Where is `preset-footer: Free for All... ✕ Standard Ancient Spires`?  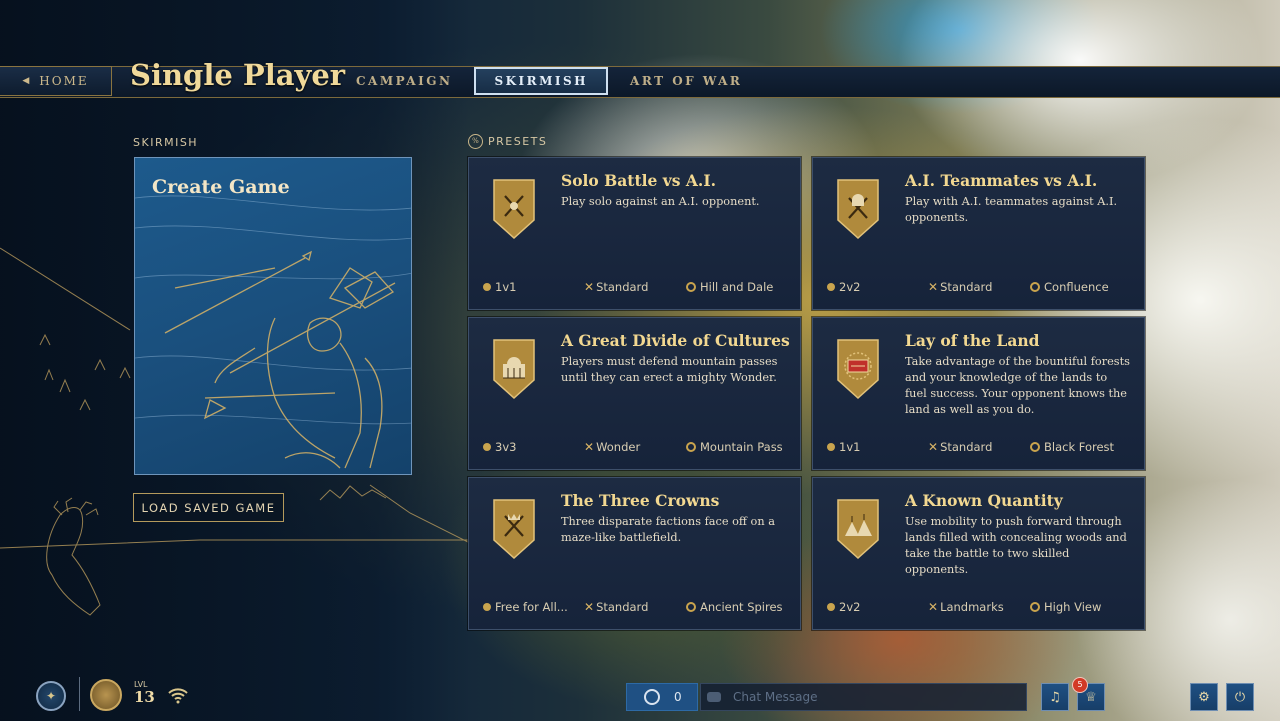 preset-footer: Free for All... ✕ Standard Ancient Spires is located at coordinates (634, 608).